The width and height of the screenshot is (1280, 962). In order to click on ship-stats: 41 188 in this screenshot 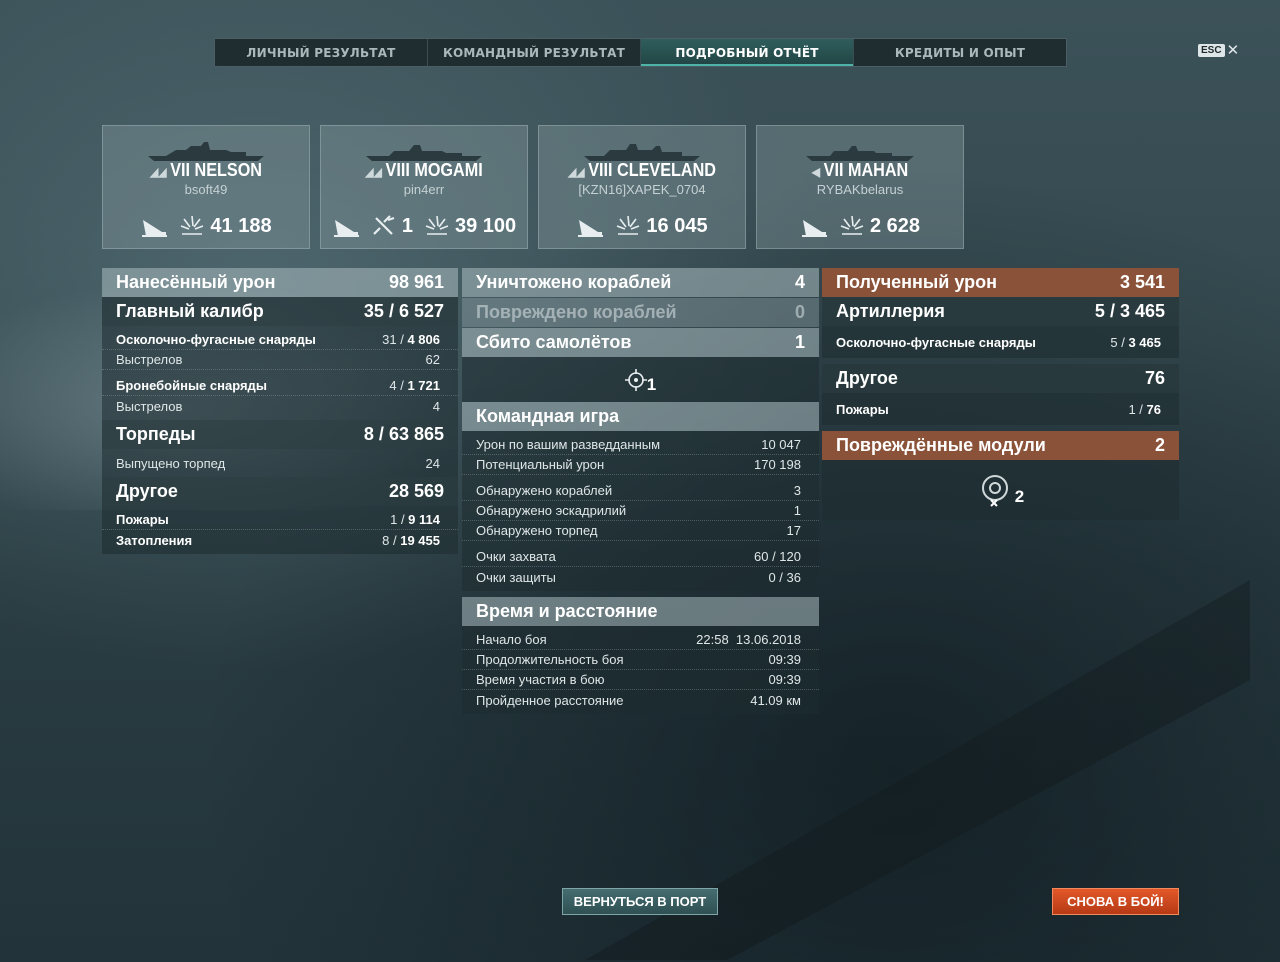, I will do `click(206, 226)`.